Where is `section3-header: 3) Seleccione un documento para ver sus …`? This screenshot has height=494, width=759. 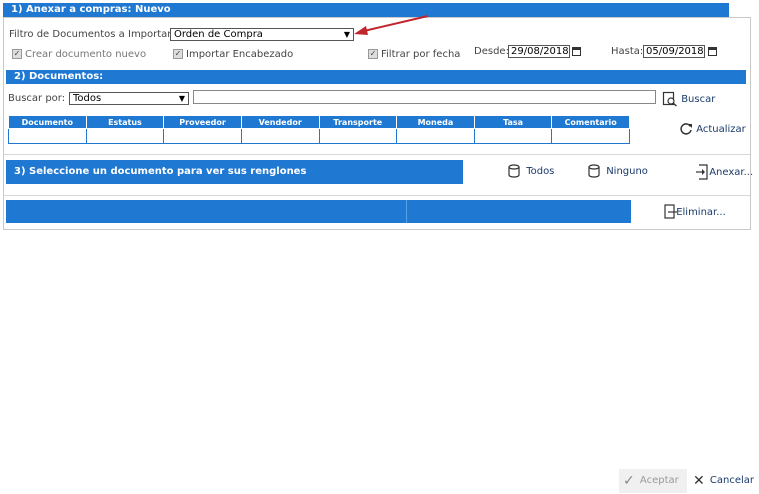
section3-header: 3) Seleccione un documento para ver sus … is located at coordinates (234, 172).